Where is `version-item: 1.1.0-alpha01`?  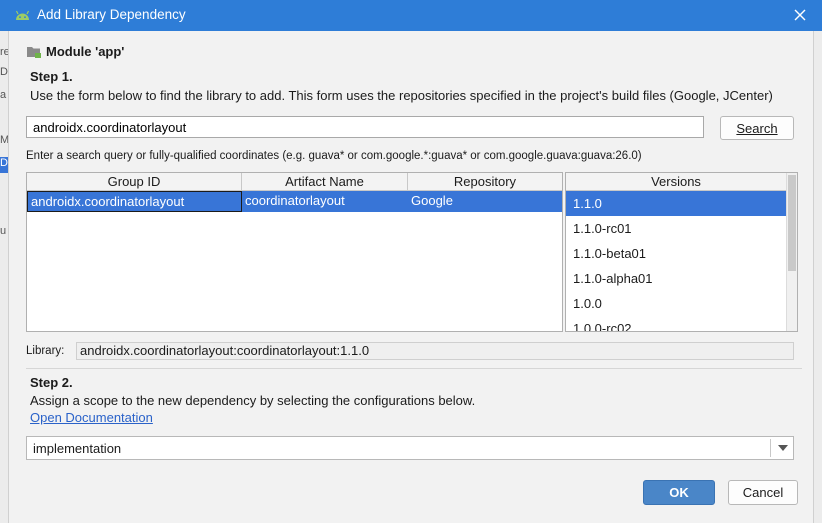 version-item: 1.1.0-alpha01 is located at coordinates (676, 278).